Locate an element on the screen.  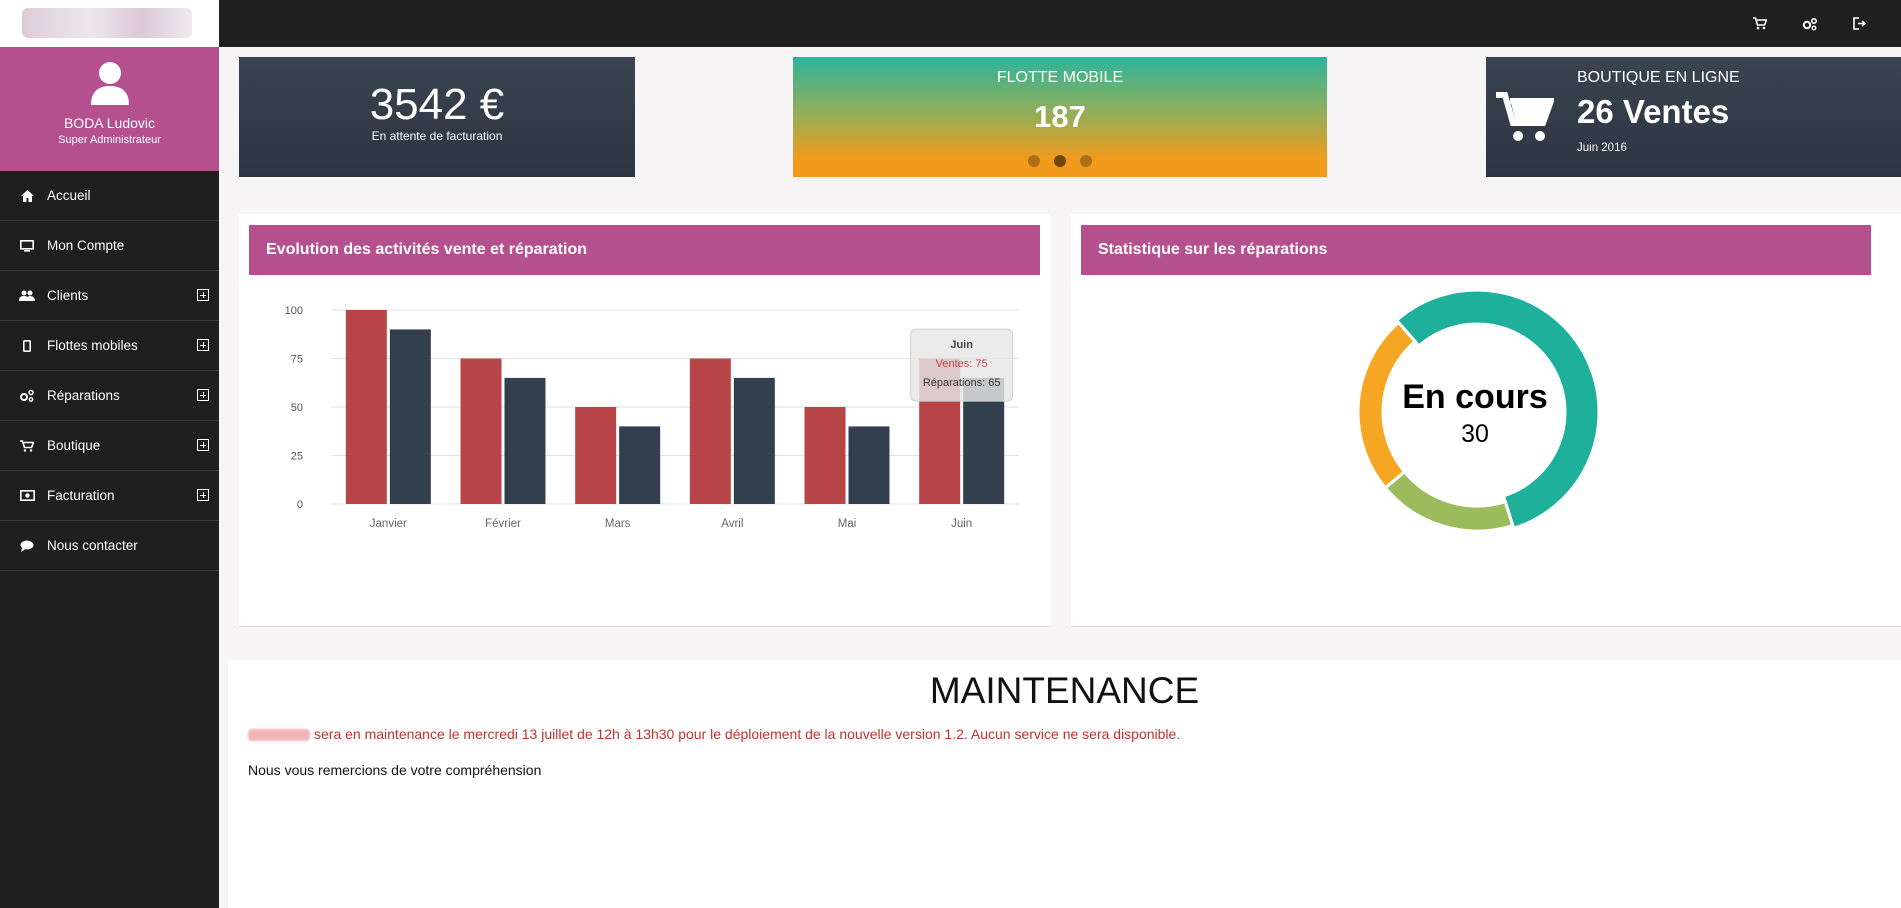
maintenance-title: MAINTENANCE is located at coordinates (1064, 690).